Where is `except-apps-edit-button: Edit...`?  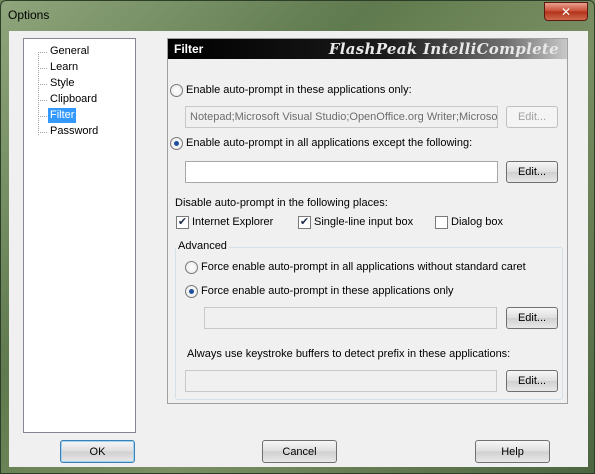
except-apps-edit-button: Edit... is located at coordinates (532, 172).